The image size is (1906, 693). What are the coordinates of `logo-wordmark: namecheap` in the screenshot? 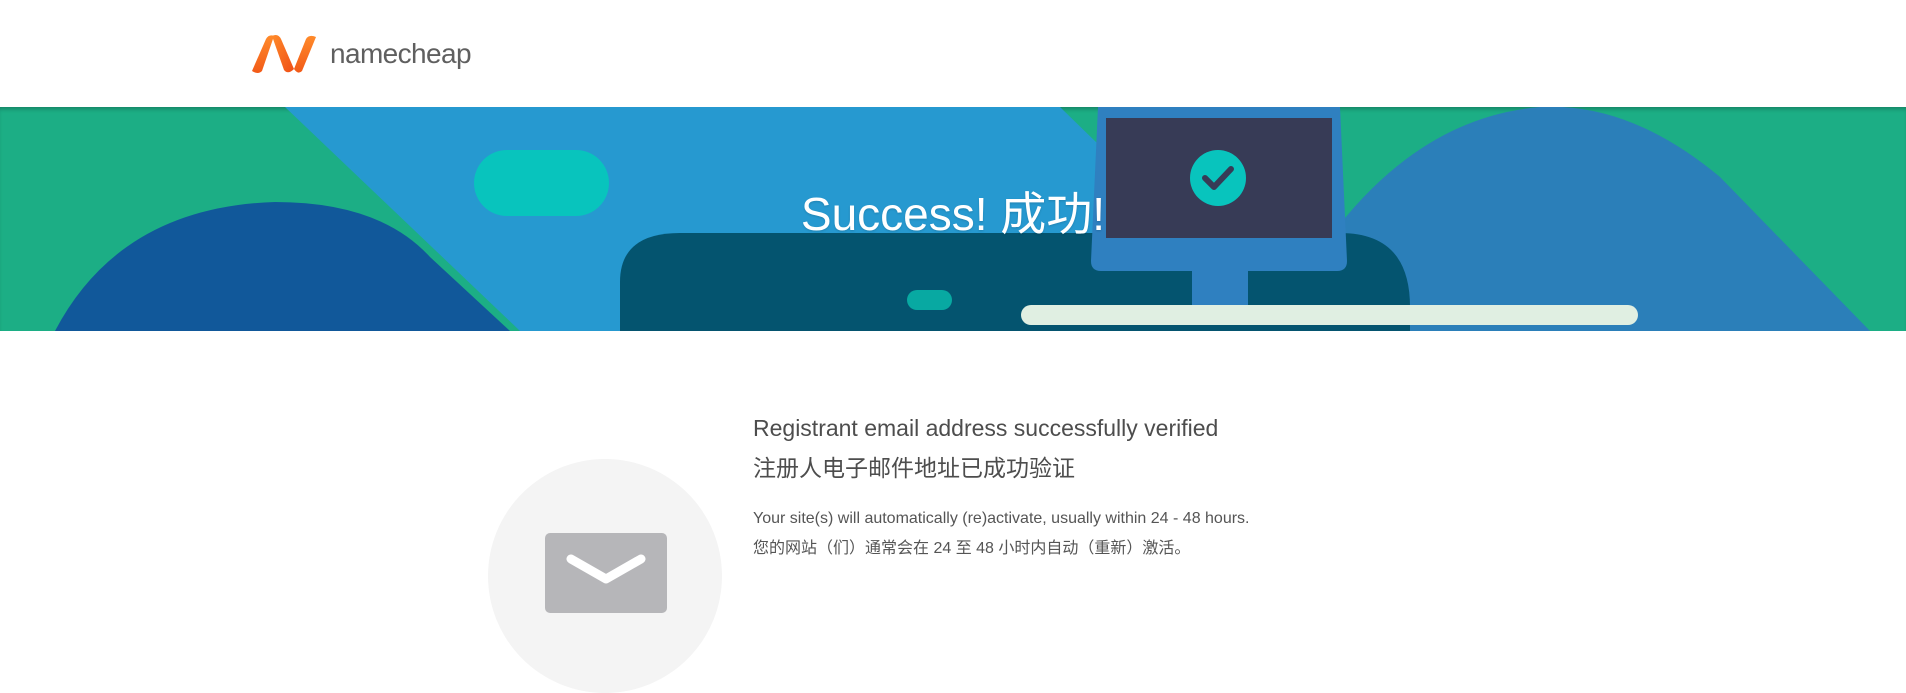 It's located at (401, 53).